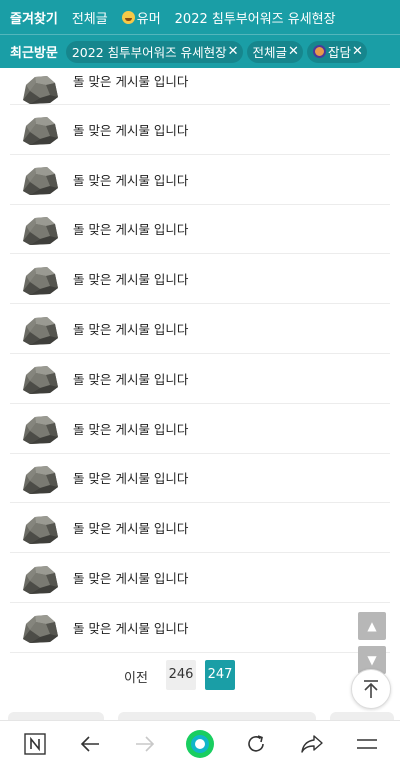 The height and width of the screenshot is (766, 400). I want to click on green-dot-icon, so click(200, 744).